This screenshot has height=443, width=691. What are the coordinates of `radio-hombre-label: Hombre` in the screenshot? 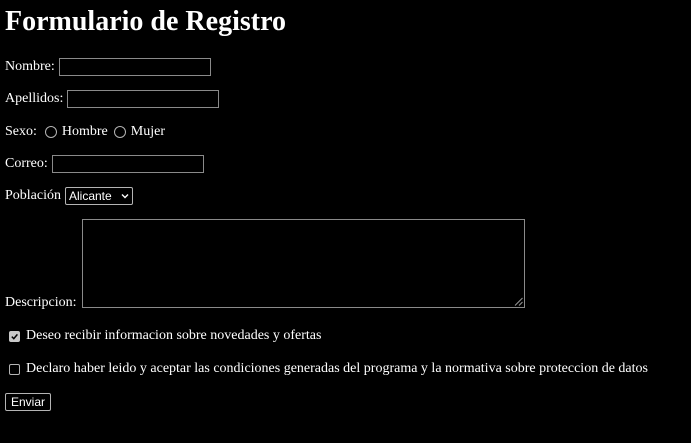 It's located at (85, 132).